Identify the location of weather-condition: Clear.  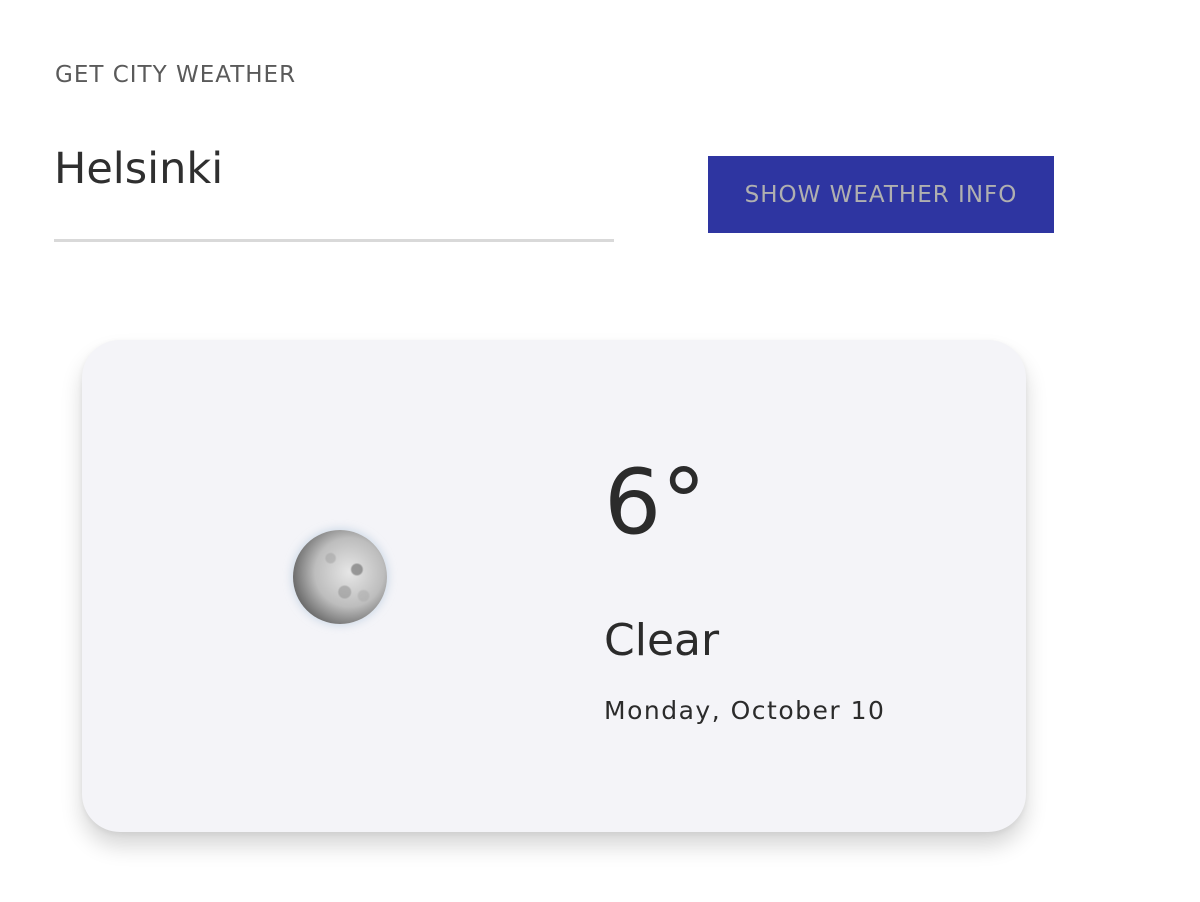
(662, 640).